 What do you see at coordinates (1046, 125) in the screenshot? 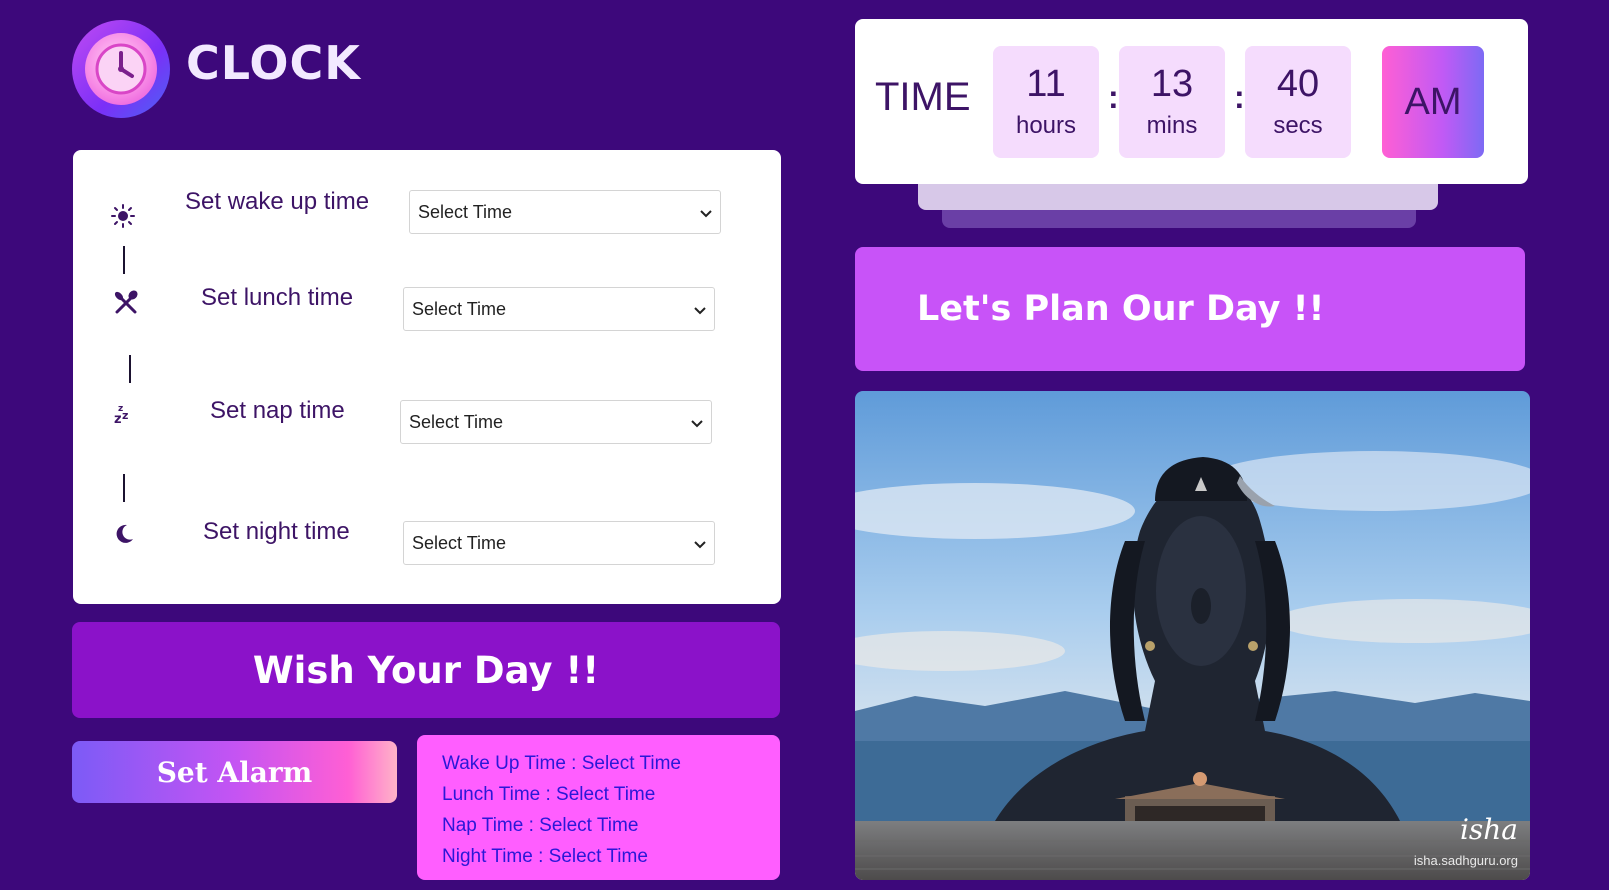
I see `hours-label: hours` at bounding box center [1046, 125].